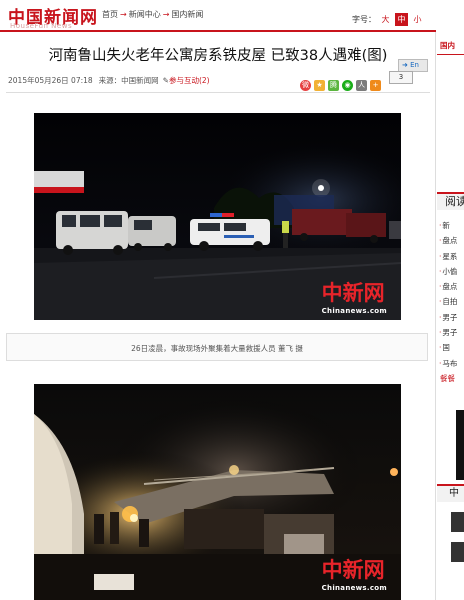 This screenshot has height=600, width=464. What do you see at coordinates (333, 85) in the screenshot?
I see `tencent-share-icon: 腾` at bounding box center [333, 85].